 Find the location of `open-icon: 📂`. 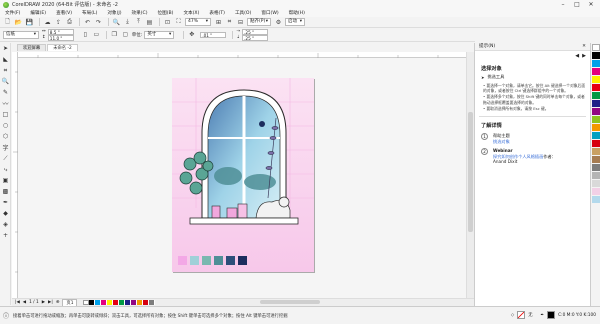

open-icon: 📂 is located at coordinates (18, 22).